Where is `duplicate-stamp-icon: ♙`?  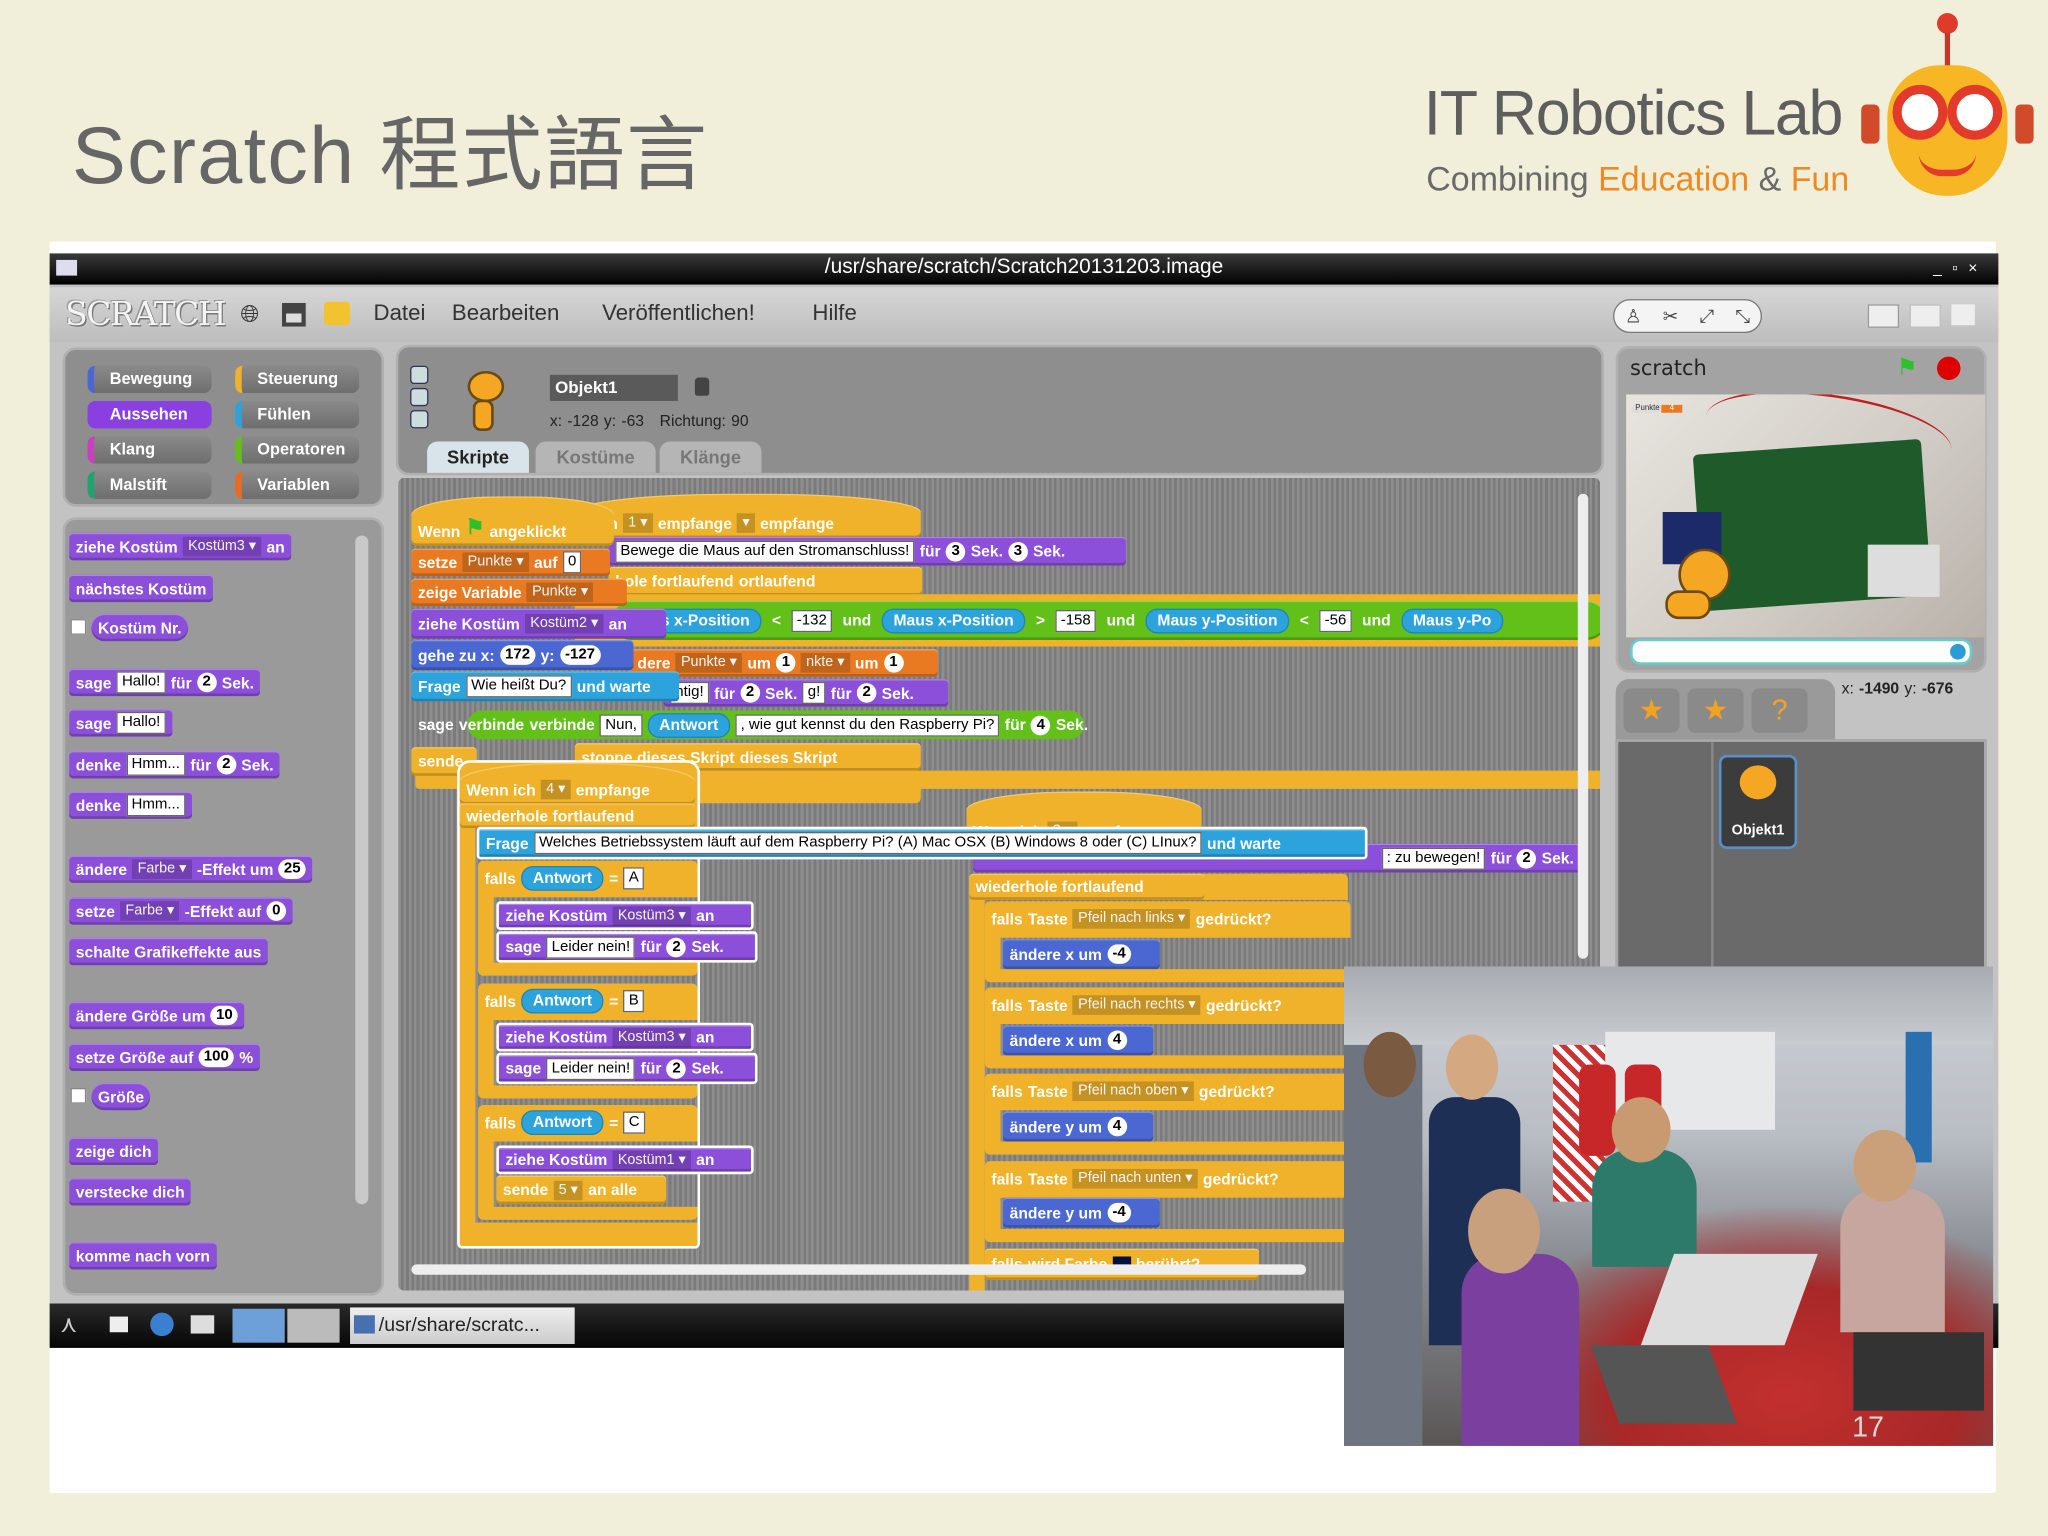
duplicate-stamp-icon: ♙ is located at coordinates (1633, 316).